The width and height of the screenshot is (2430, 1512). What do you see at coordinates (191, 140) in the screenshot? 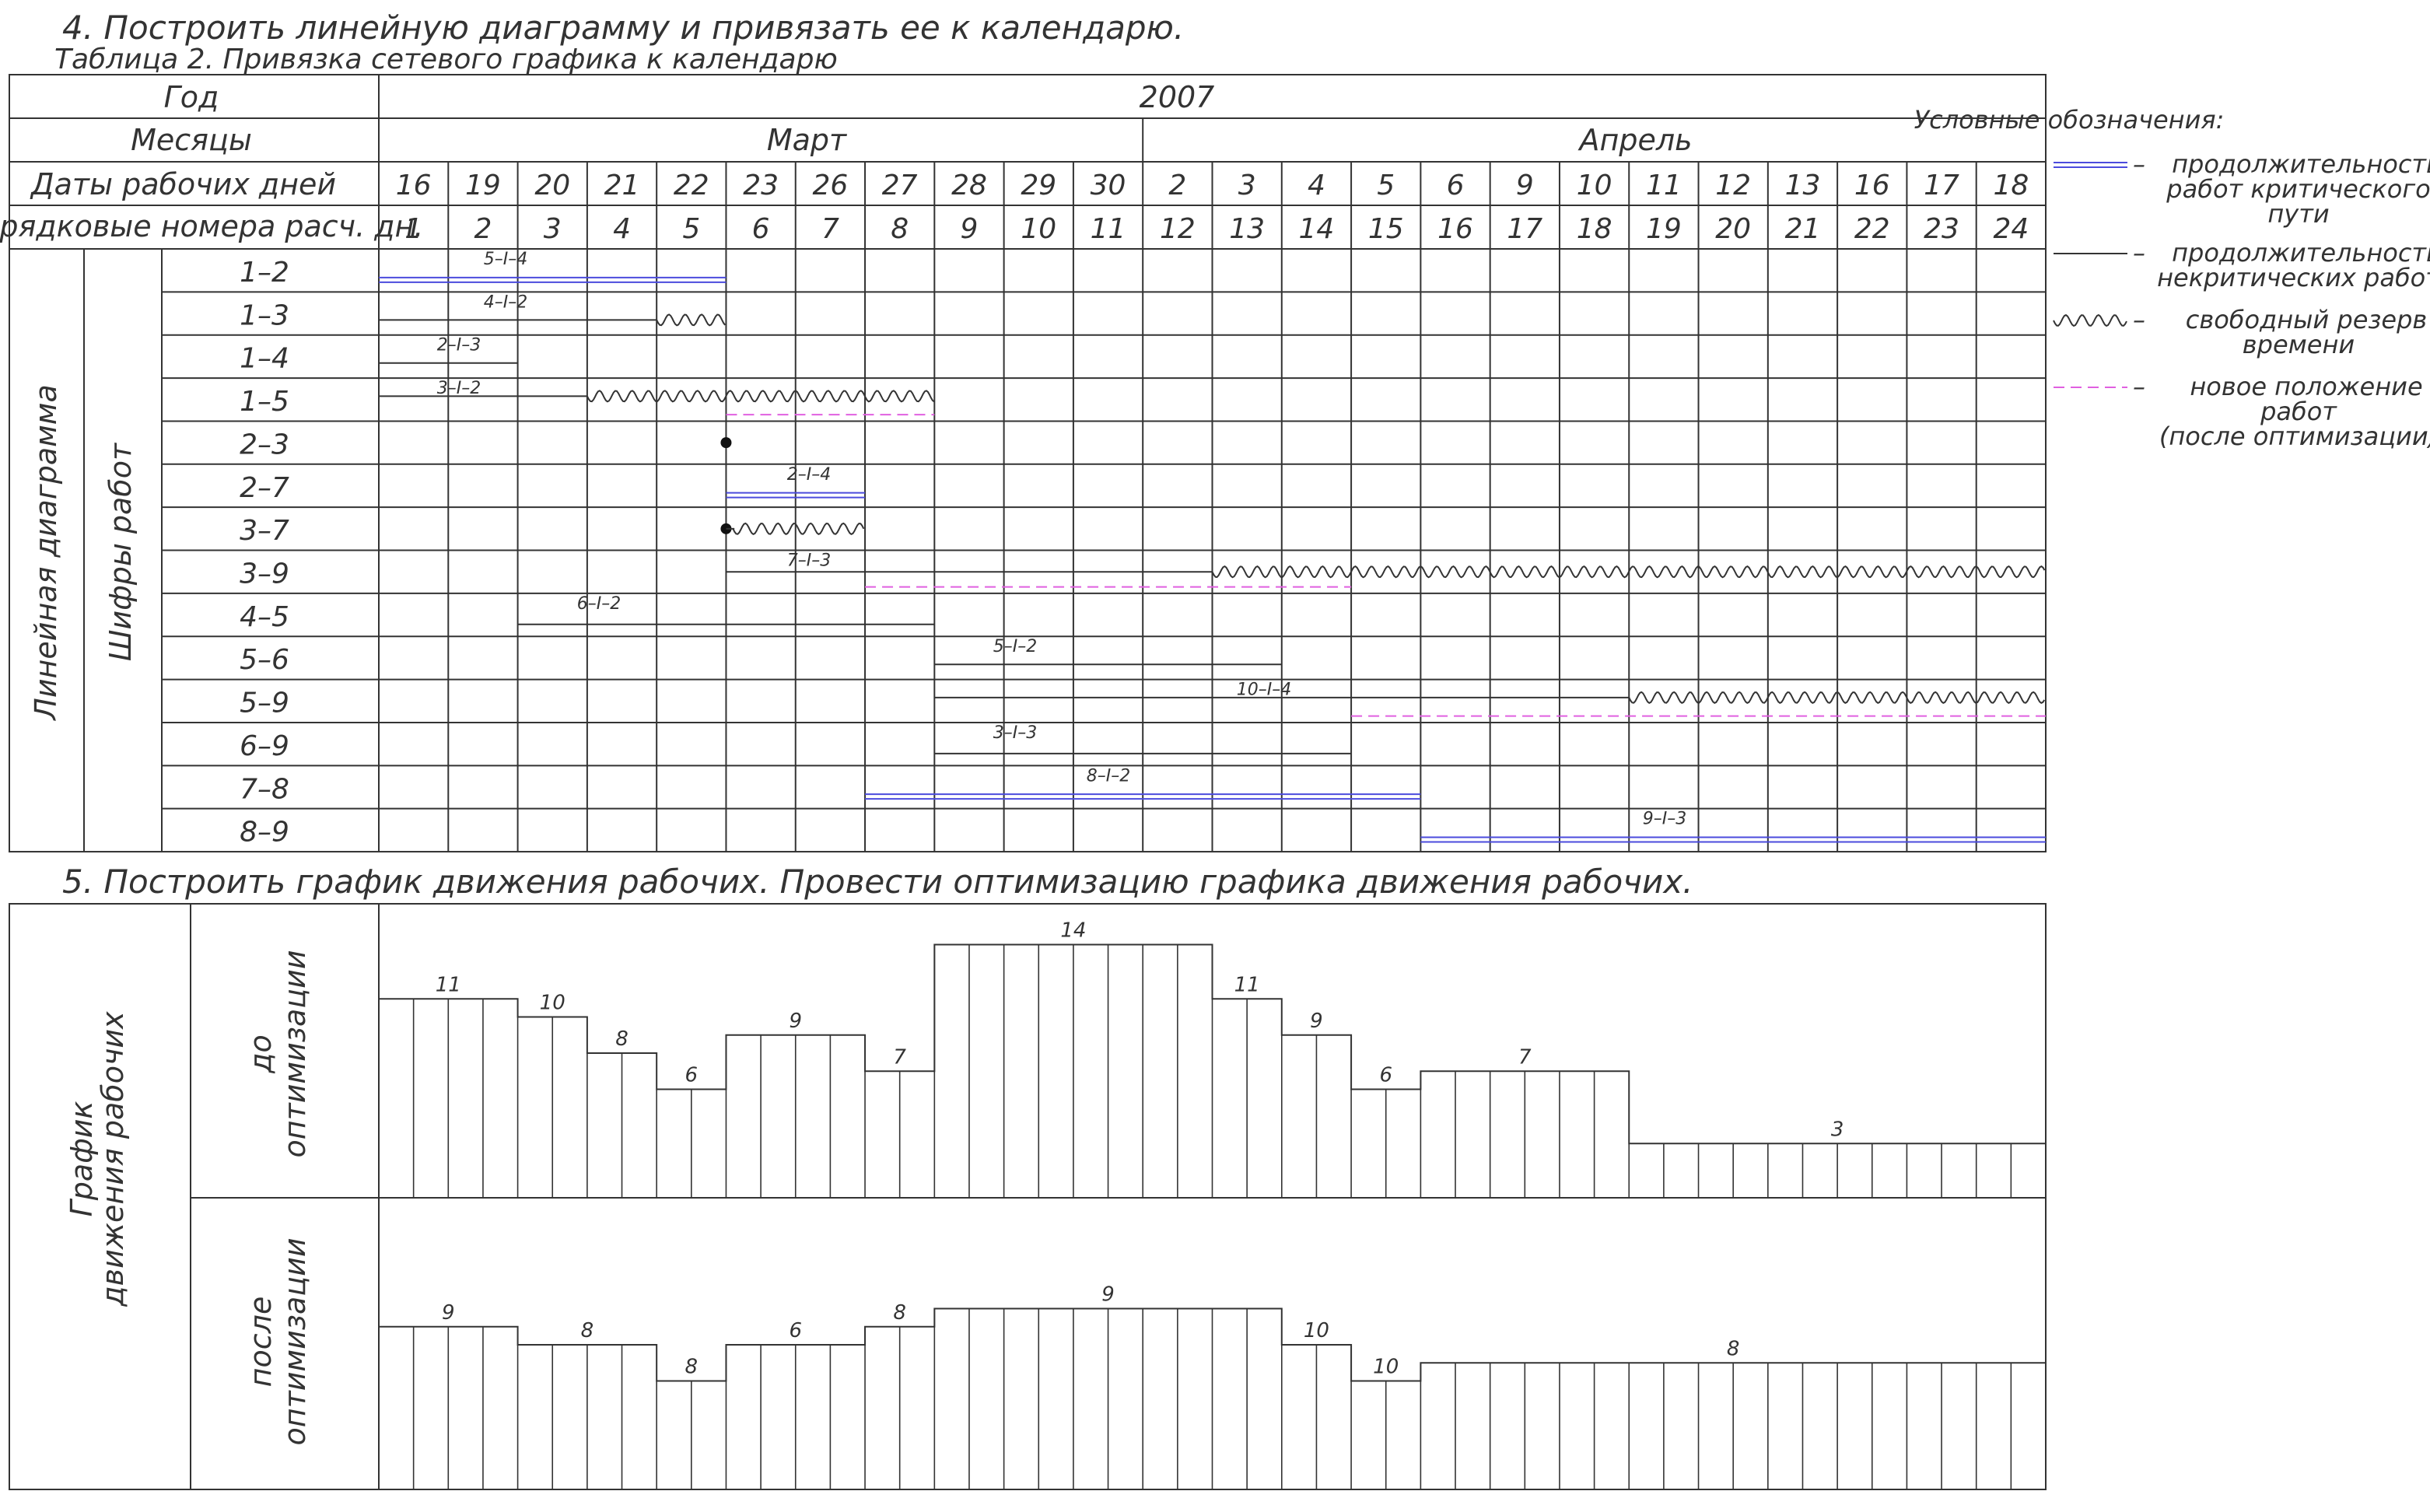
I see `months-label: Месяцы` at bounding box center [191, 140].